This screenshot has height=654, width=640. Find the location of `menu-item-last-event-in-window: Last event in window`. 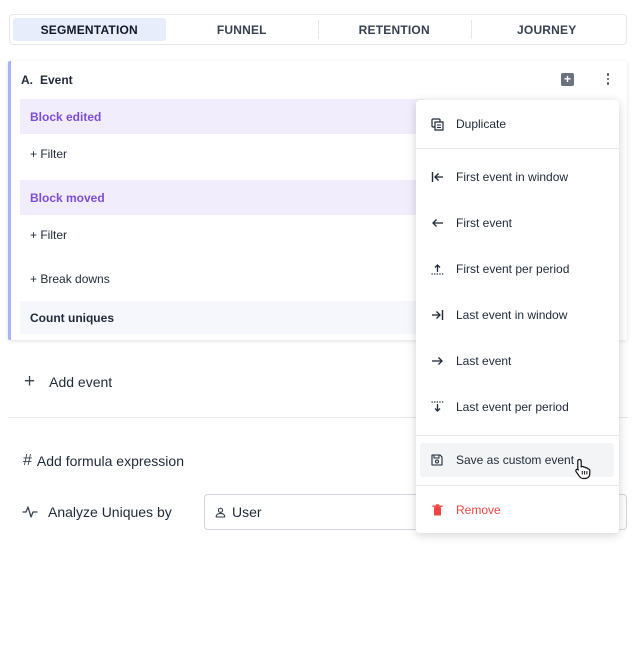

menu-item-last-event-in-window: Last event in window is located at coordinates (517, 315).